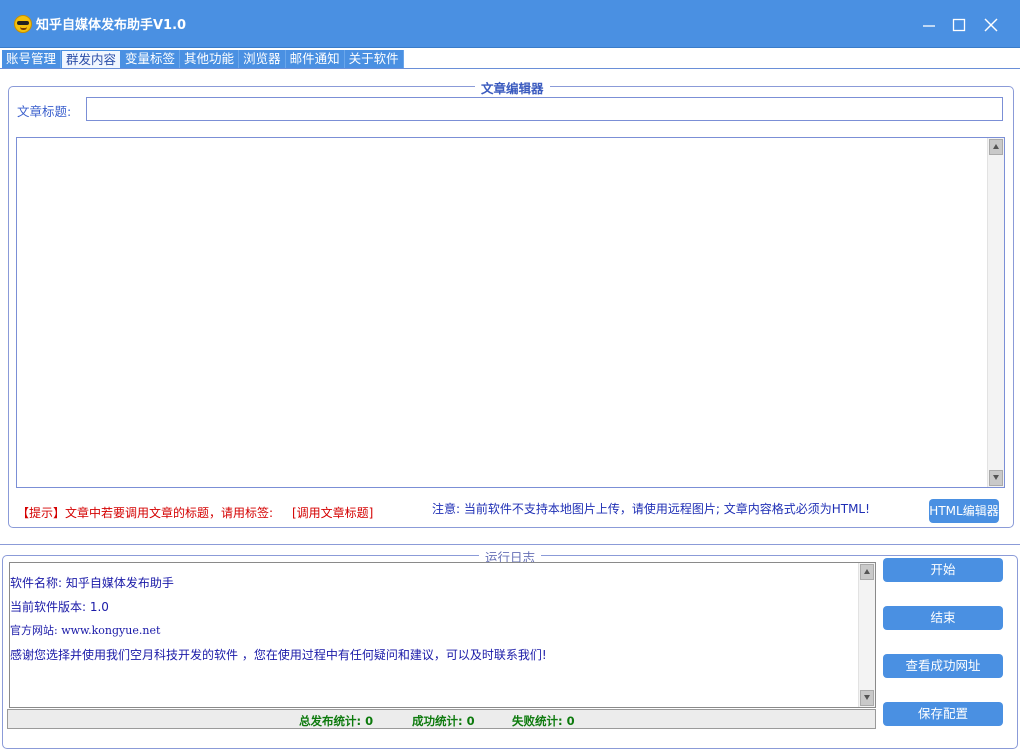  I want to click on article-editor-legend: 文章编辑器, so click(512, 87).